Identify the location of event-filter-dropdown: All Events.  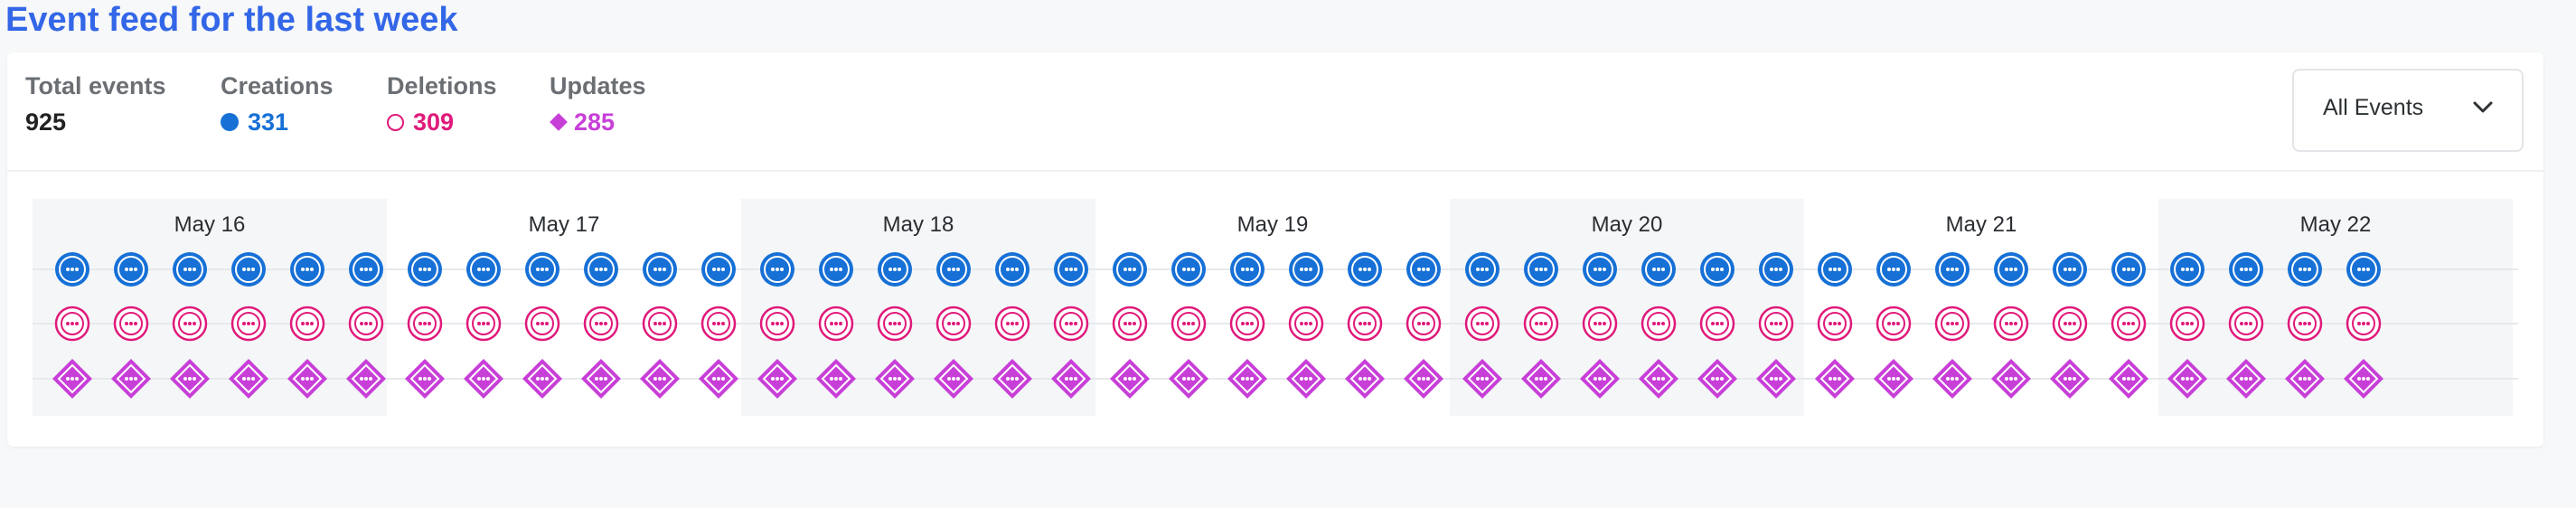
(2408, 110).